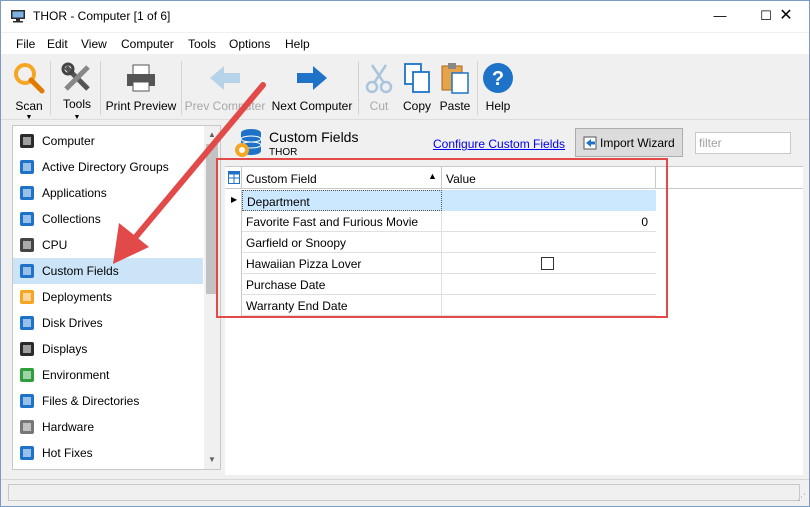 This screenshot has height=507, width=810. I want to click on nav-item-label: Custom Fields, so click(80, 271).